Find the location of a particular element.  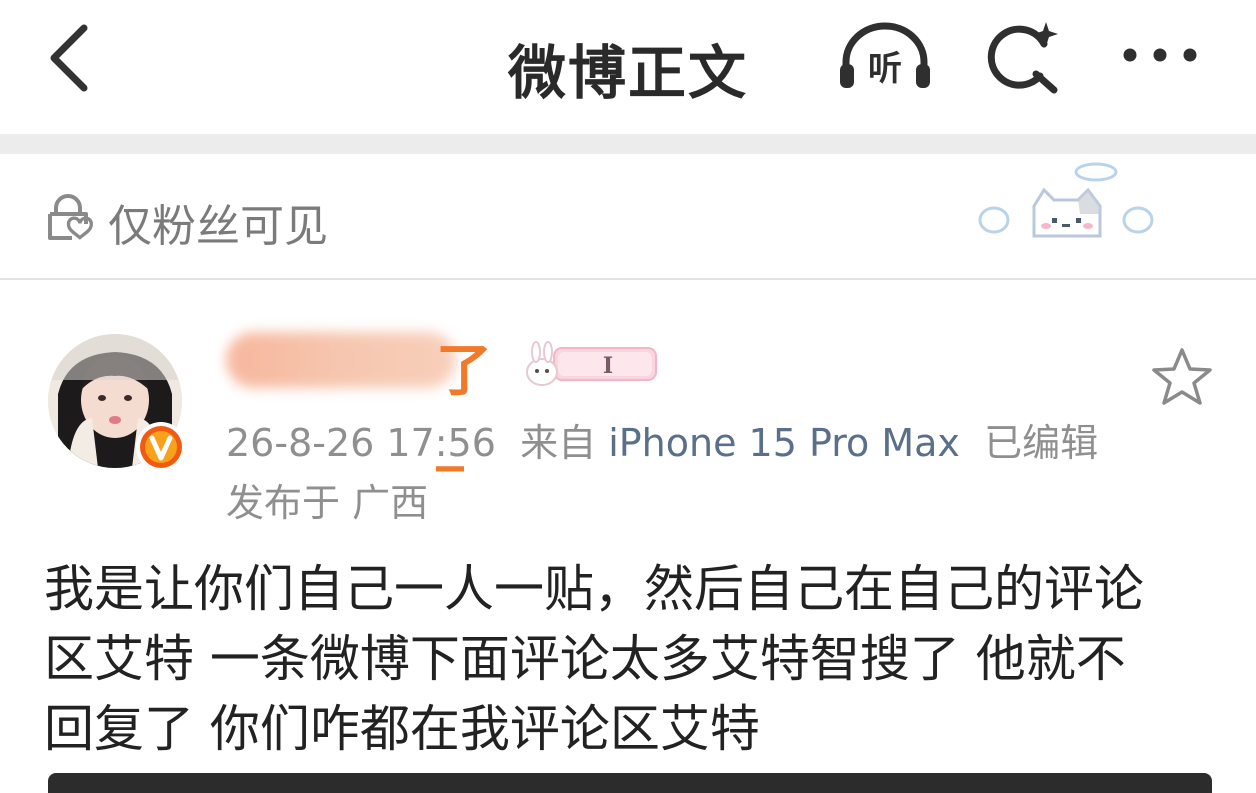

content-line: 我是让你们自己一人一贴，然后自己在自己的评论 is located at coordinates (594, 589).